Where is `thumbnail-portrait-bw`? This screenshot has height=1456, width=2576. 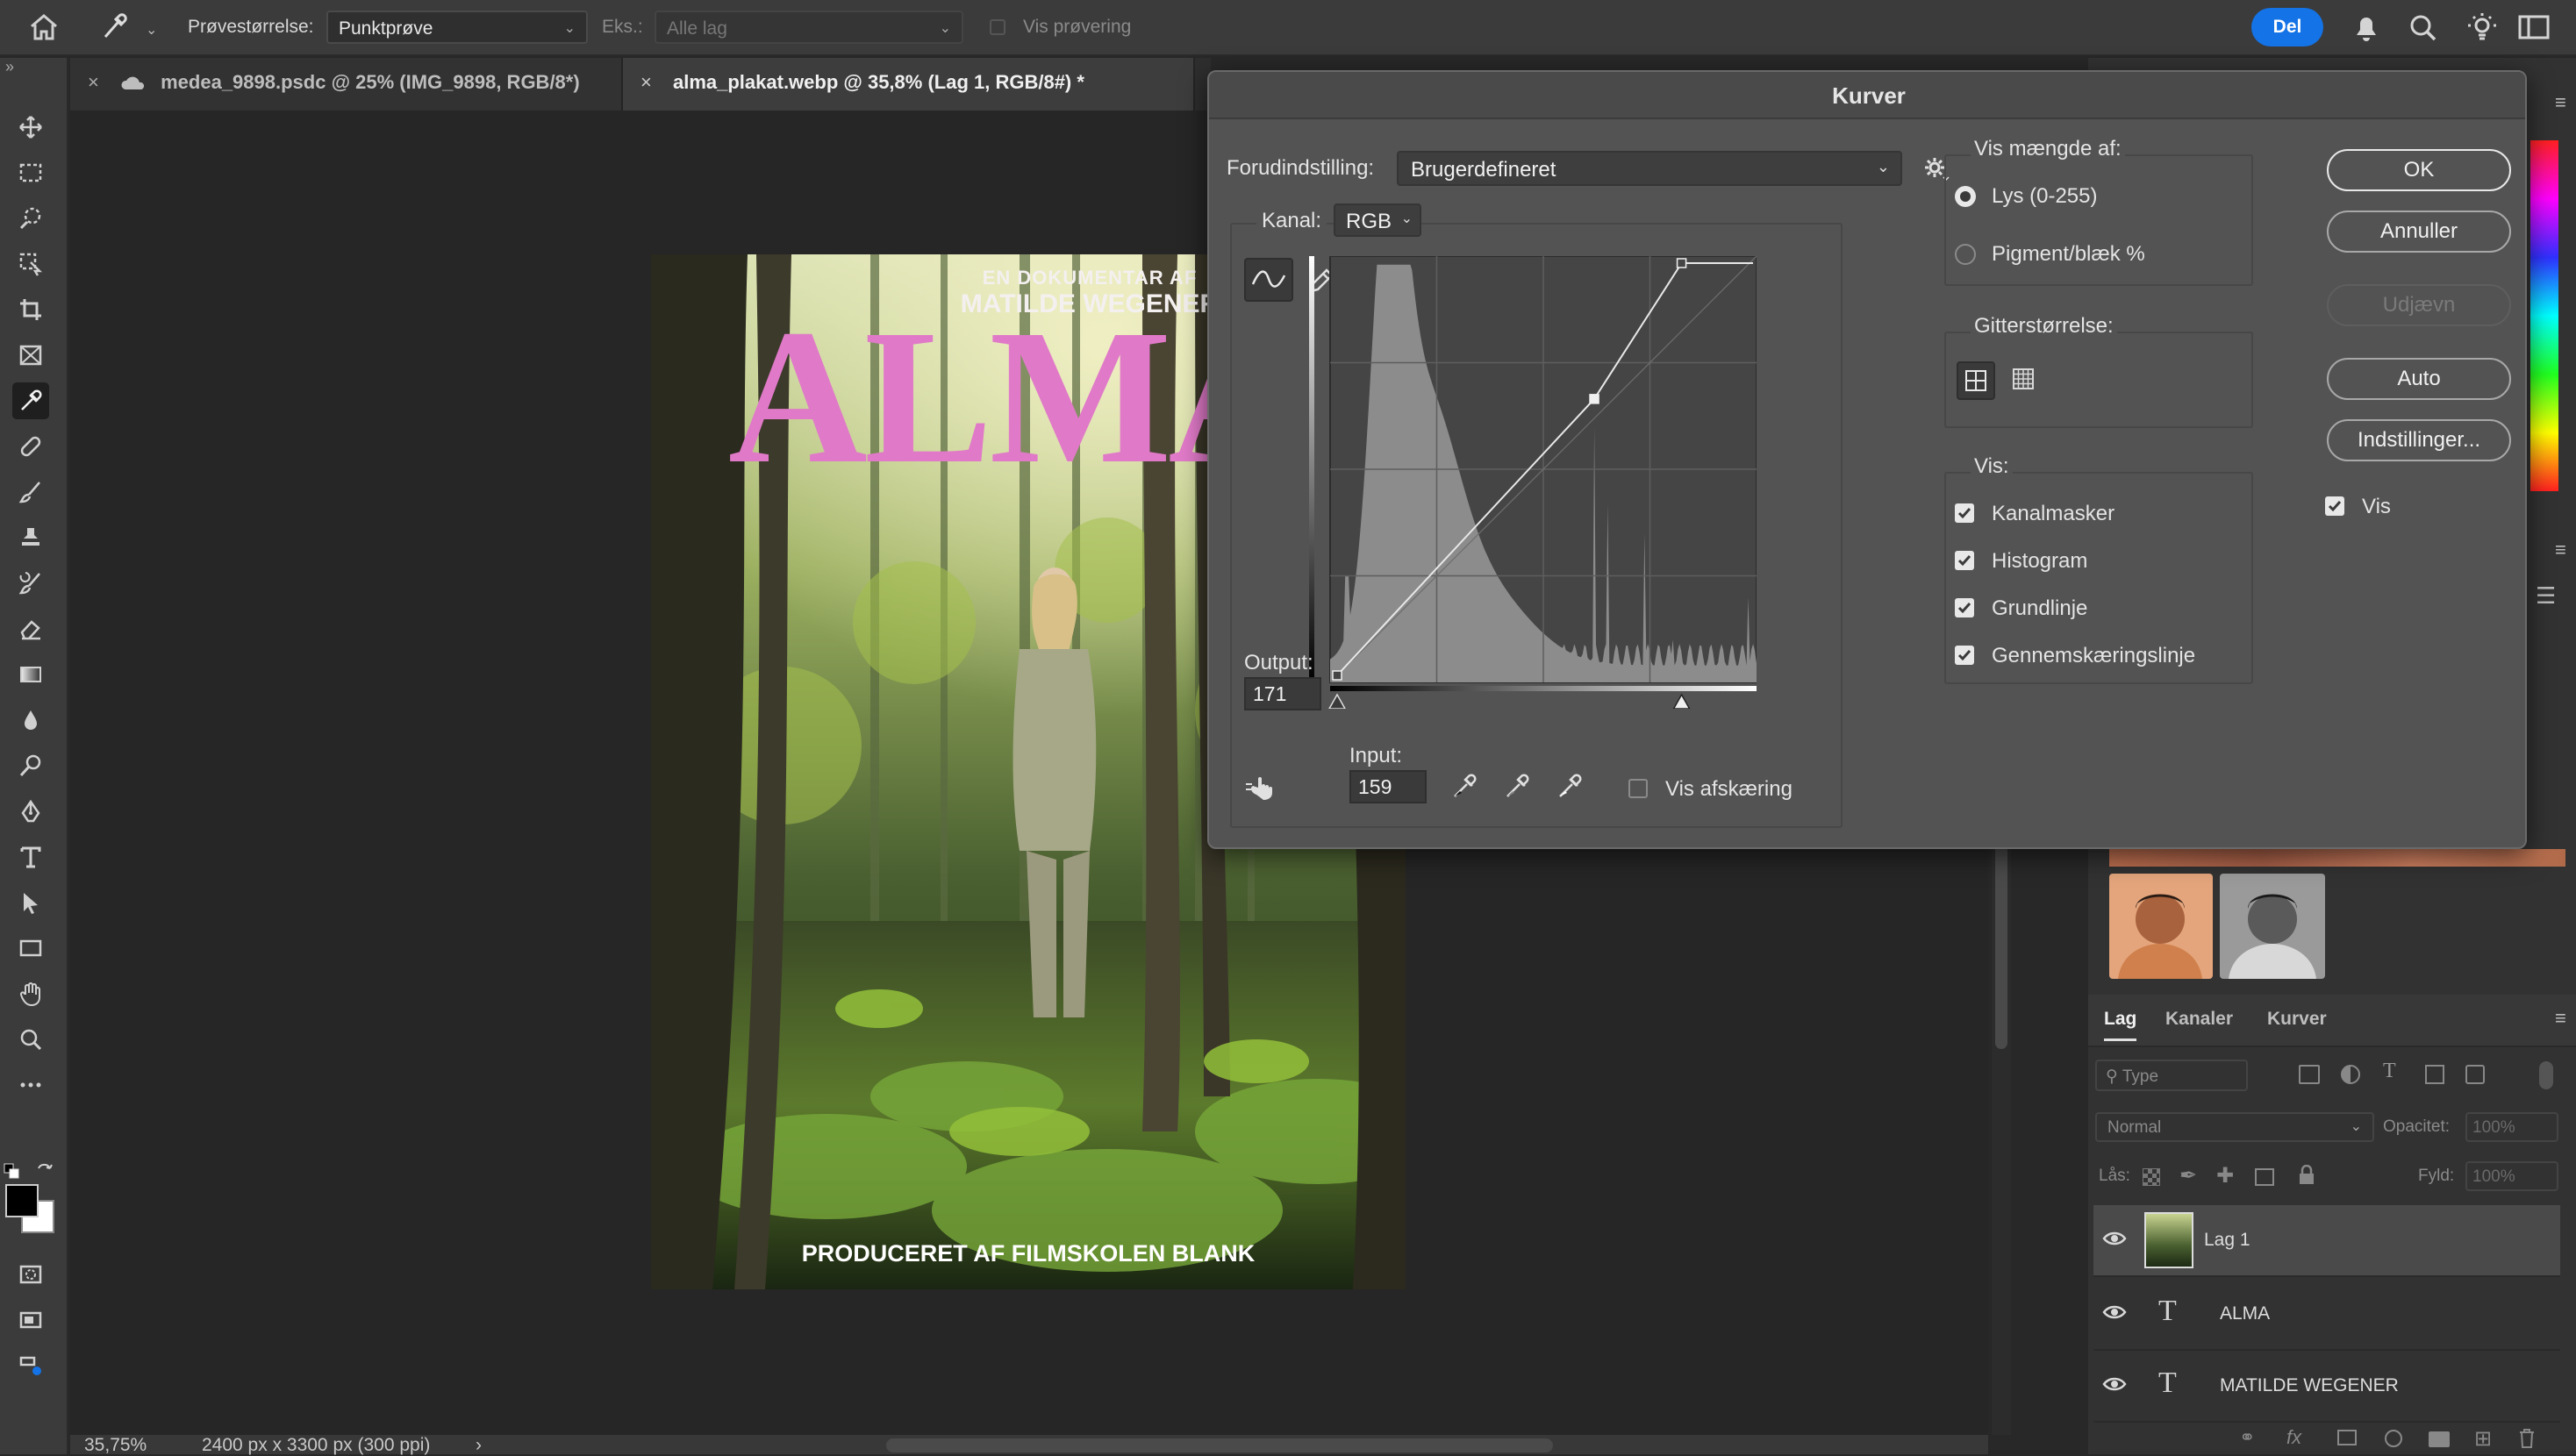
thumbnail-portrait-bw is located at coordinates (2272, 926).